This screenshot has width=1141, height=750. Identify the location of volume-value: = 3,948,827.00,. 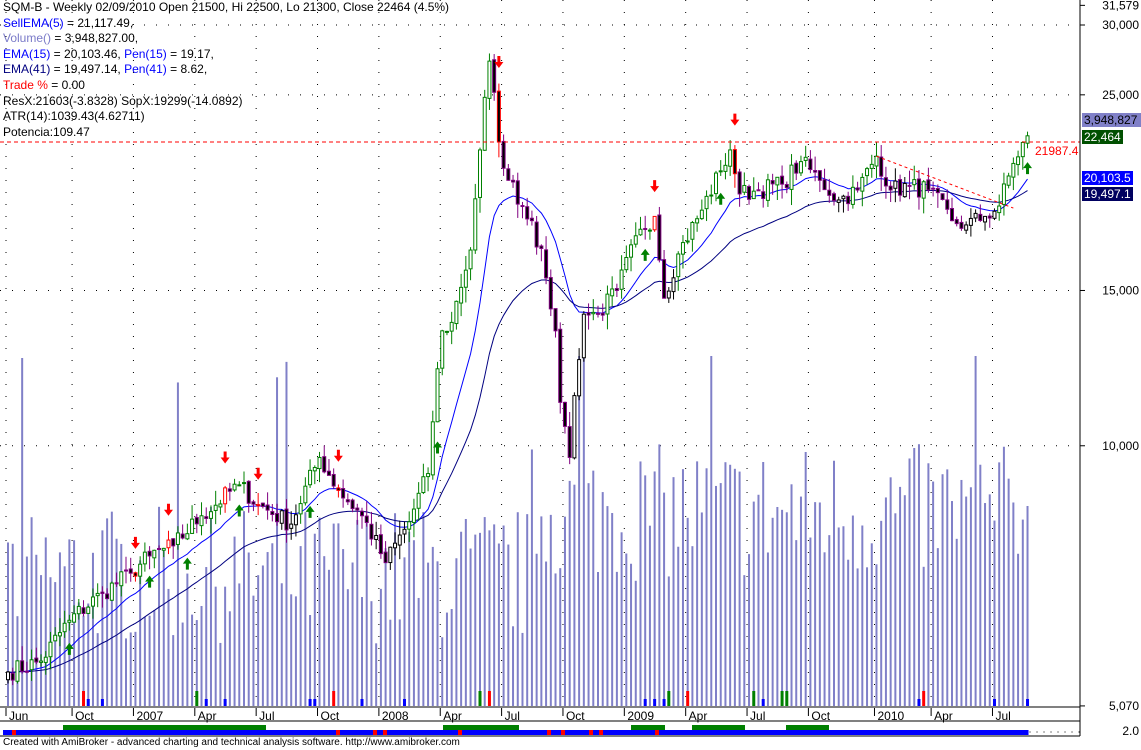
(95, 38).